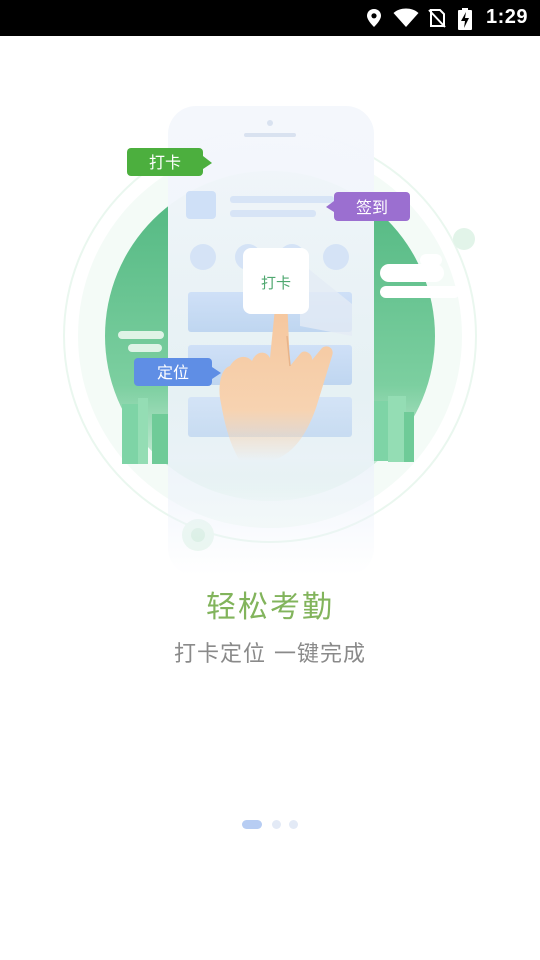 This screenshot has height=960, width=540. What do you see at coordinates (506, 17) in the screenshot?
I see `status-time: 1:29` at bounding box center [506, 17].